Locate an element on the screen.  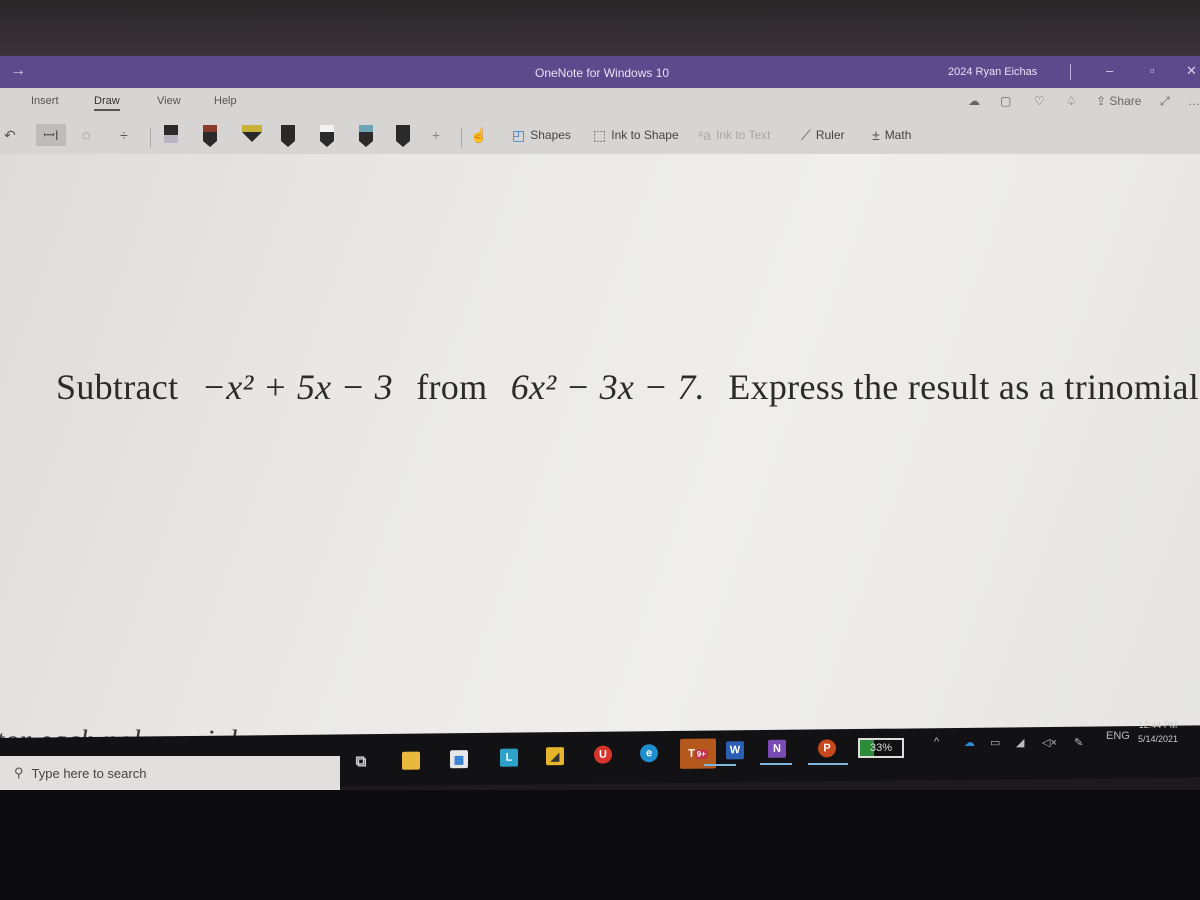
ink-to-shape-button: ⬚ Ink to Shape is located at coordinates (636, 135).